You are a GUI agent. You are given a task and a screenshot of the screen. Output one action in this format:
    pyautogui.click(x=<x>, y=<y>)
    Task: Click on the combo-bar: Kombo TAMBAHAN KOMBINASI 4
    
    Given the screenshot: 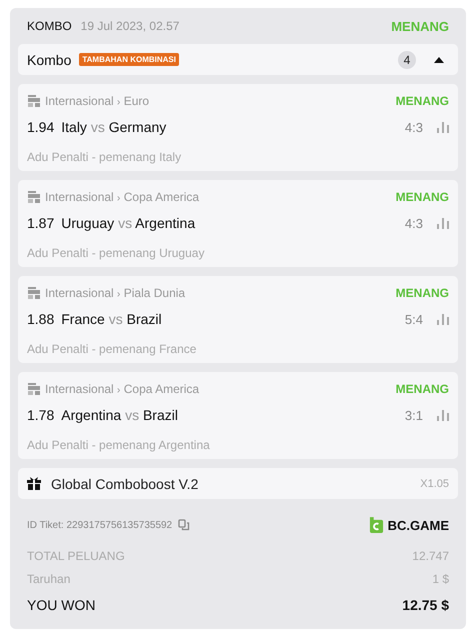 What is the action you would take?
    pyautogui.click(x=238, y=59)
    